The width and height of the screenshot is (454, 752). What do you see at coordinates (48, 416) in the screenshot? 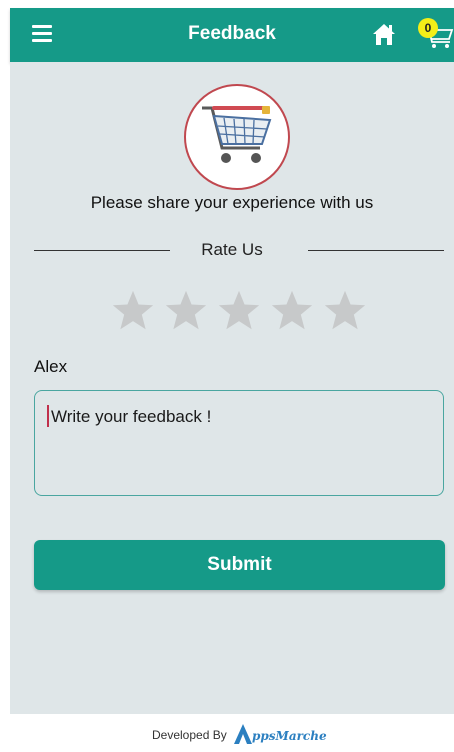
I see `text-cursor` at bounding box center [48, 416].